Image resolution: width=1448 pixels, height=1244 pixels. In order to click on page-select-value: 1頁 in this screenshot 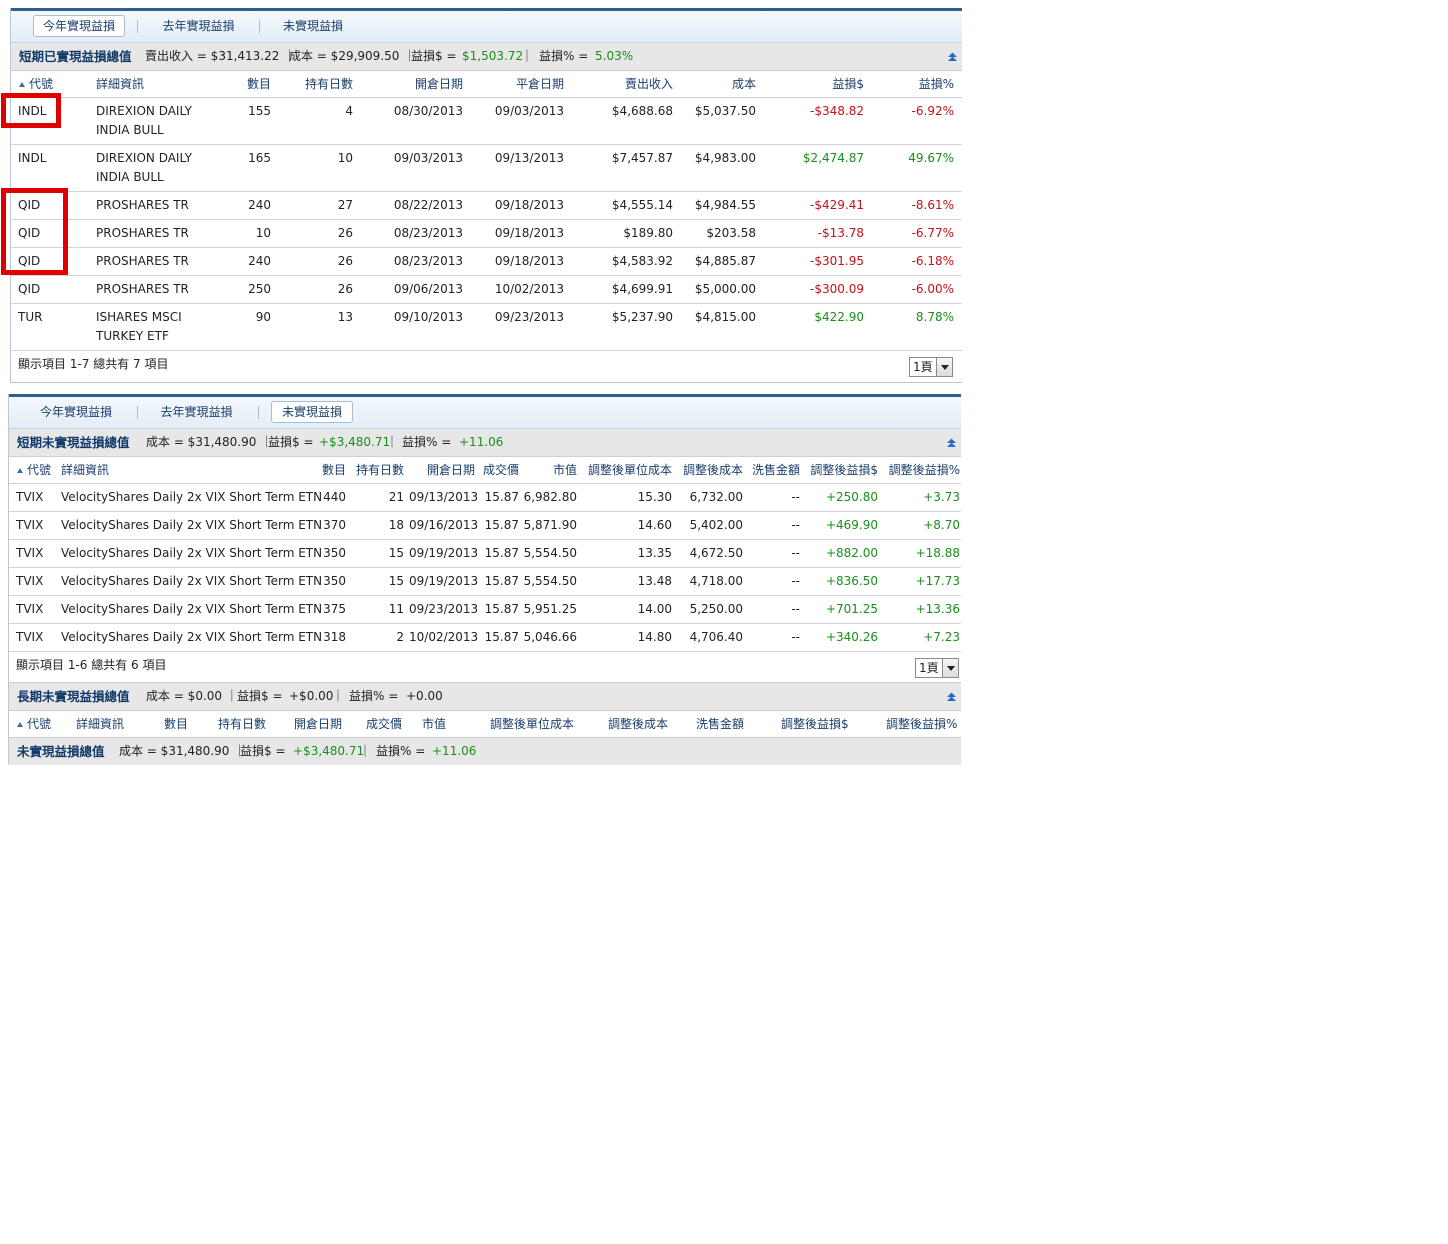, I will do `click(923, 367)`.